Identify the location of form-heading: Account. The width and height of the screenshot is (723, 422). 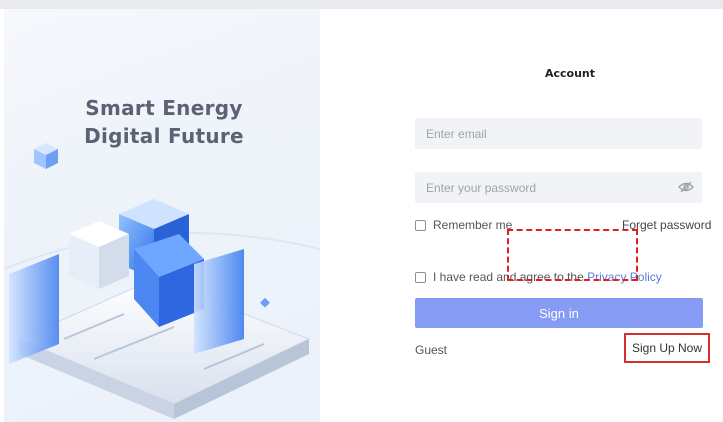
(570, 73).